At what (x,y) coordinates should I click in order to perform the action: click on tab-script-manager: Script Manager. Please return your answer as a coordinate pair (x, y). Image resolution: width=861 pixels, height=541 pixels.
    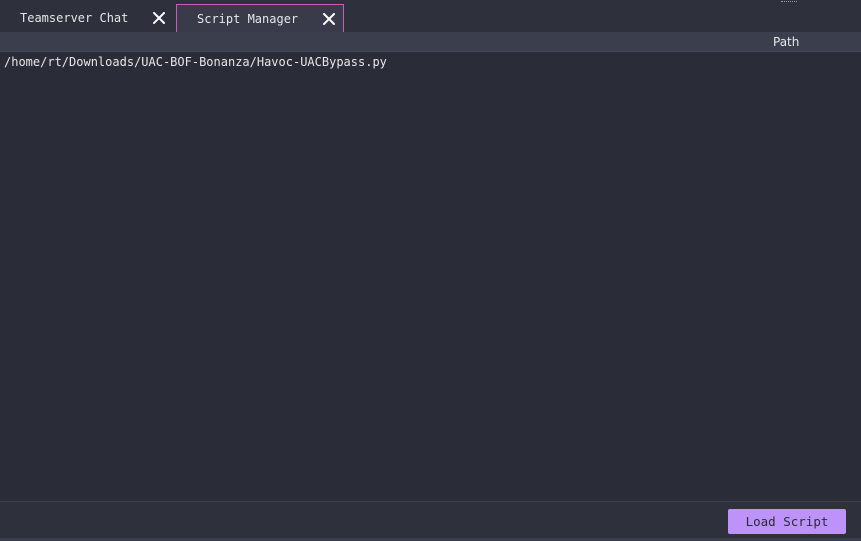
    Looking at the image, I should click on (260, 18).